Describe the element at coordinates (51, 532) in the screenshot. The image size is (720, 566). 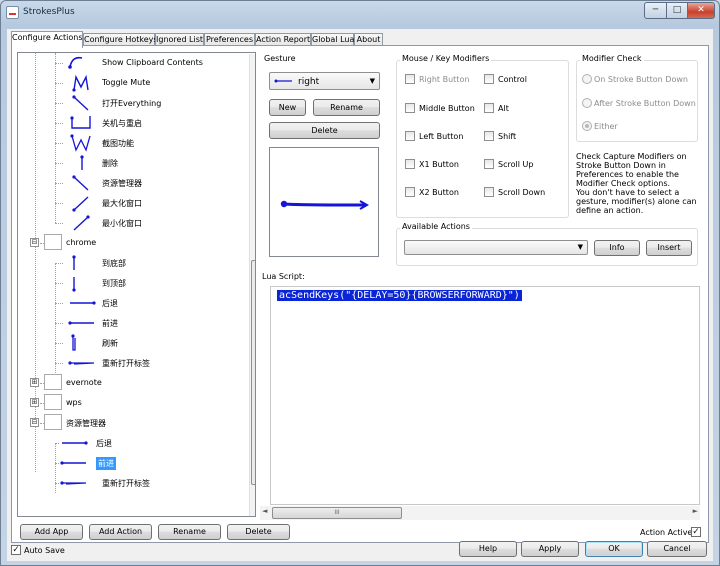
I see `add-app-button: Add App` at that location.